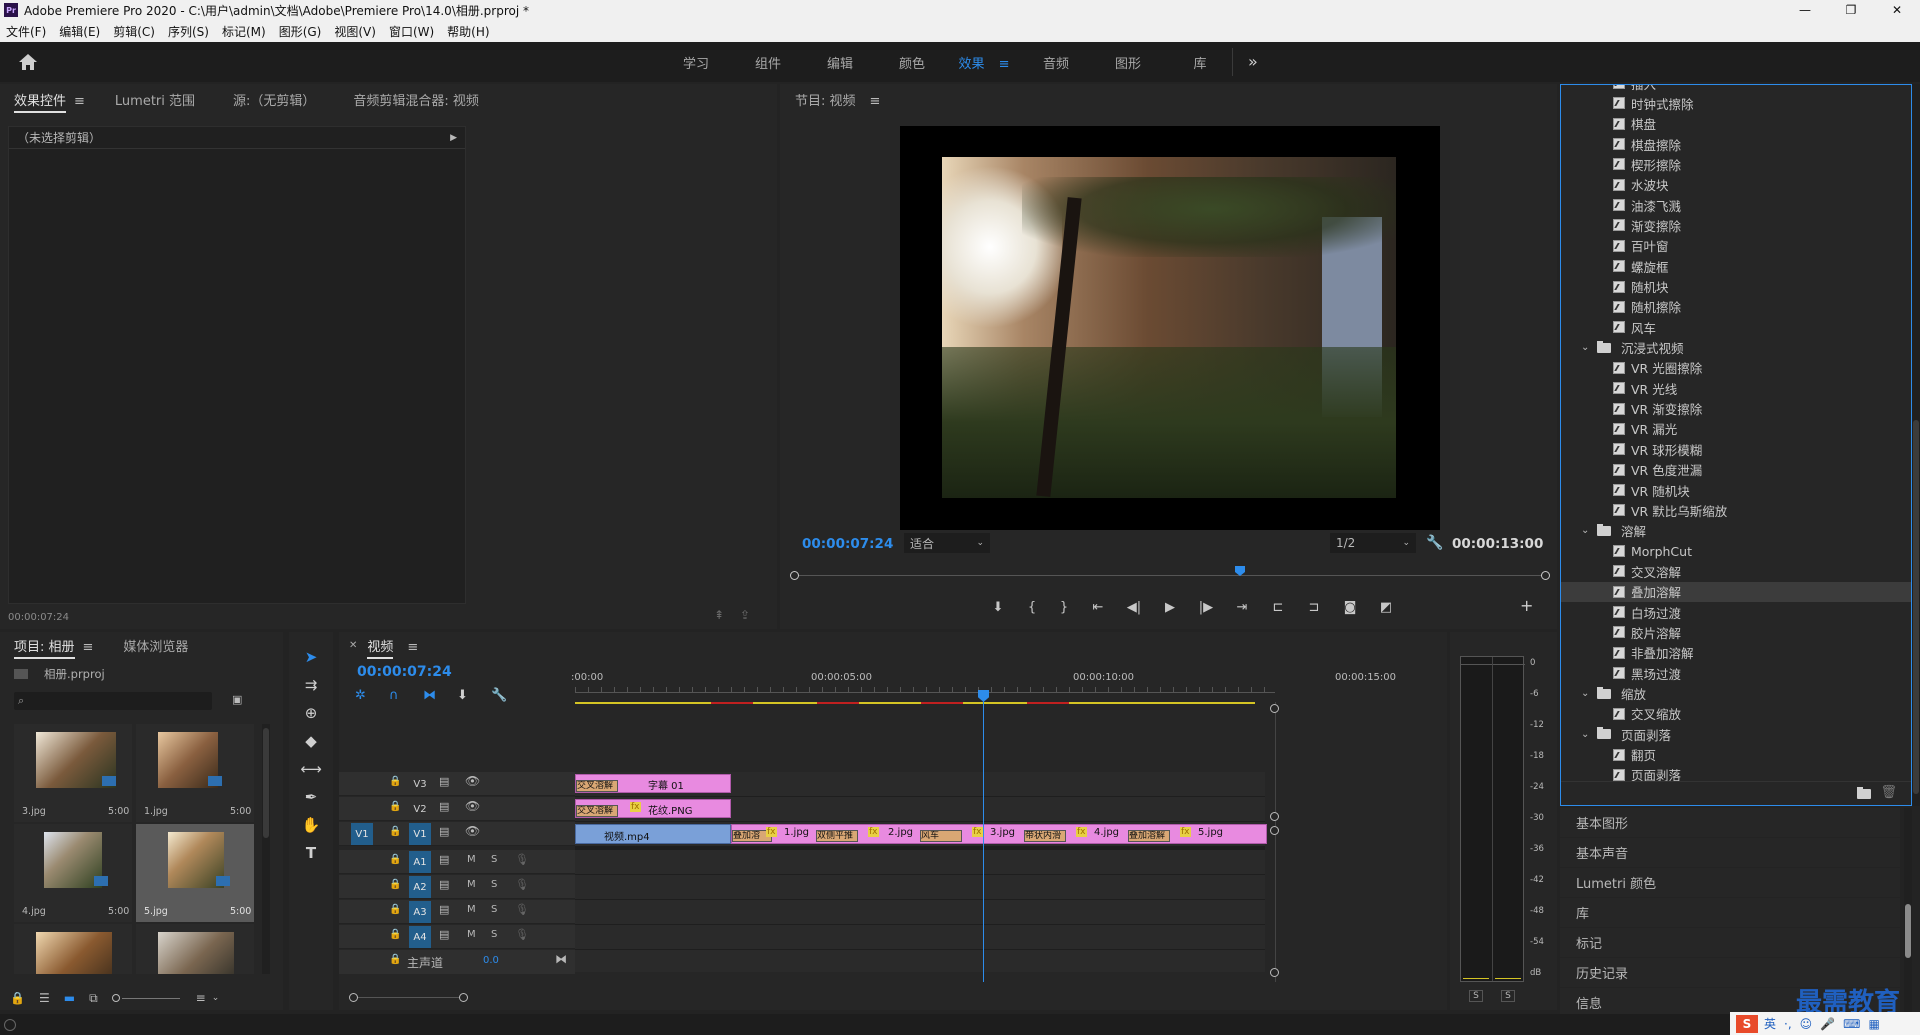 Image resolution: width=1920 pixels, height=1035 pixels. What do you see at coordinates (355, 31) in the screenshot?
I see `menu-view: 视图(V)` at bounding box center [355, 31].